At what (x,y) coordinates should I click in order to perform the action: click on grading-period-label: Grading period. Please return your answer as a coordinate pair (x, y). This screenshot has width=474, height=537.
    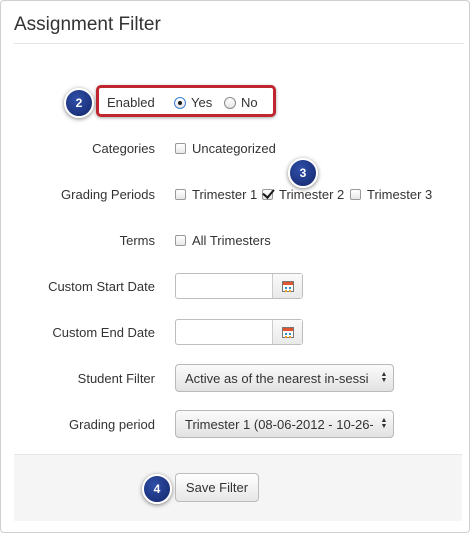
    Looking at the image, I should click on (112, 424).